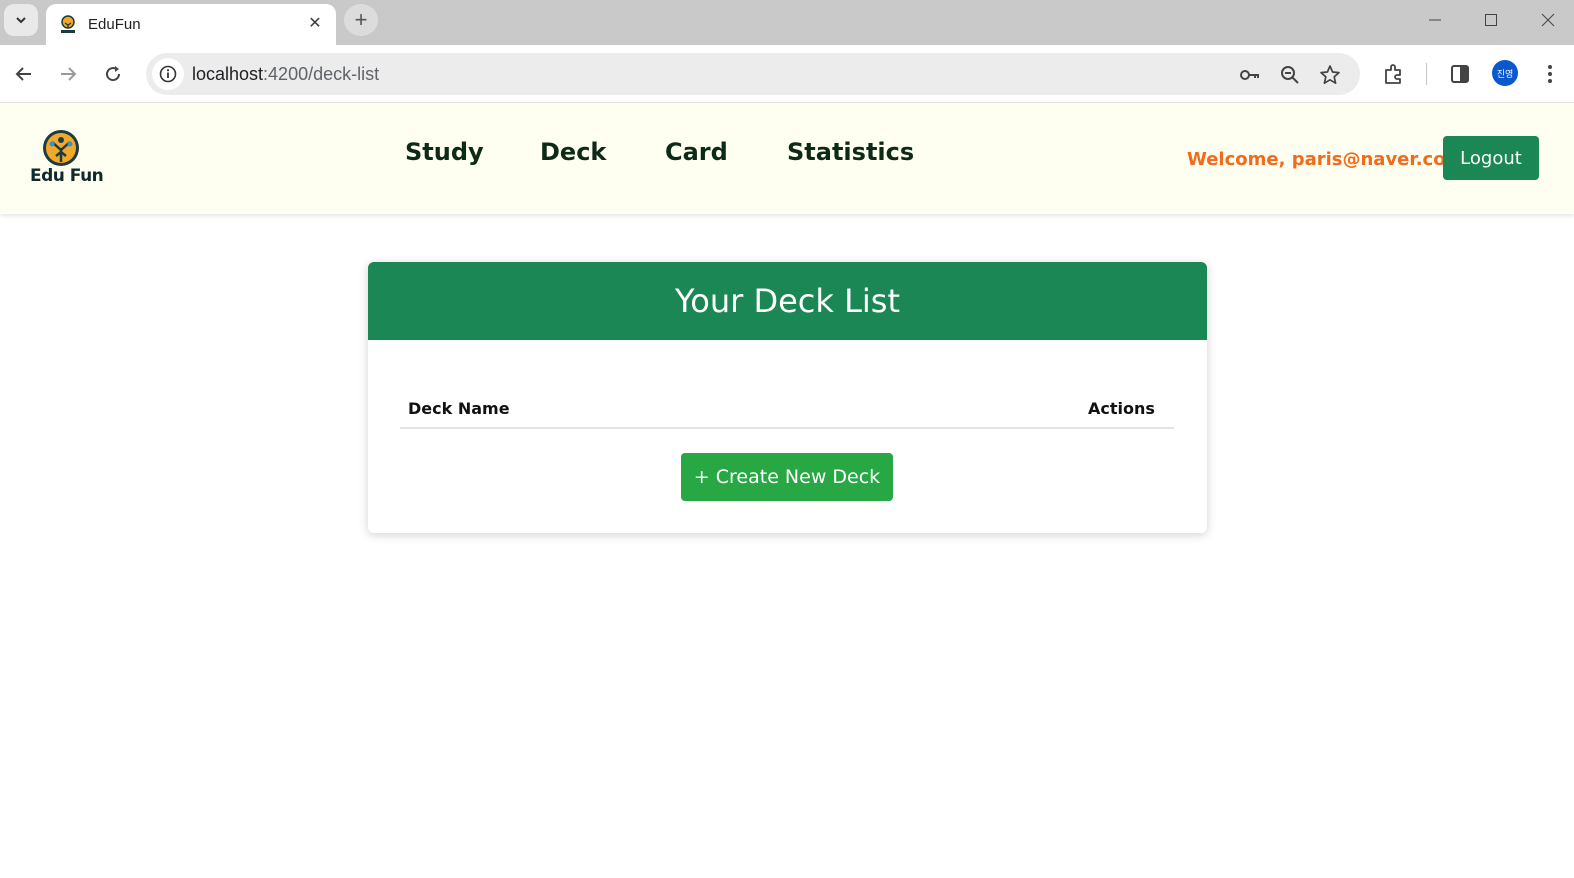 The image size is (1574, 878). What do you see at coordinates (573, 152) in the screenshot?
I see `nav-deck: Deck` at bounding box center [573, 152].